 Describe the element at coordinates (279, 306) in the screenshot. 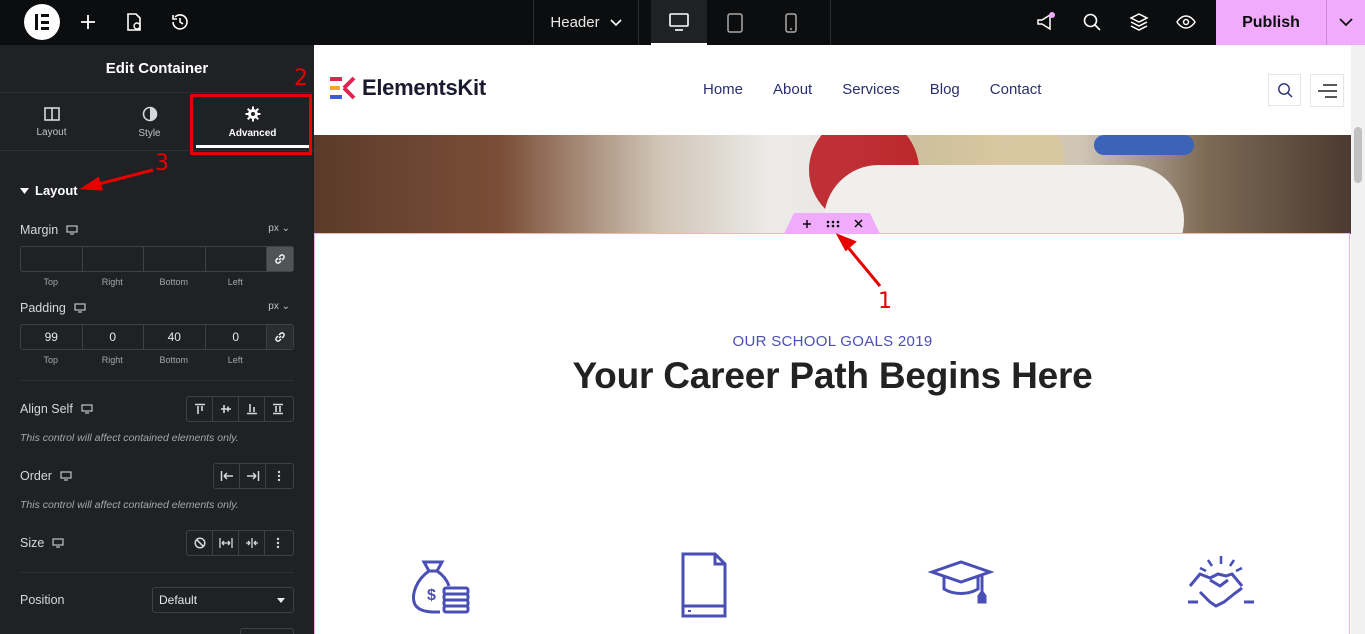

I see `padding-unit-select: px ⌄` at that location.